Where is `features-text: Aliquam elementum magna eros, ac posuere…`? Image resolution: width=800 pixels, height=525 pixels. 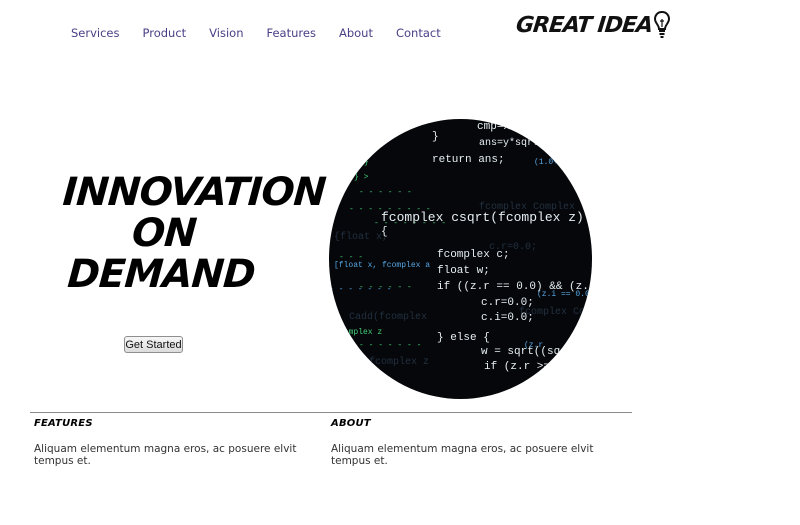
features-text: Aliquam elementum magna eros, ac posuere… is located at coordinates (165, 455).